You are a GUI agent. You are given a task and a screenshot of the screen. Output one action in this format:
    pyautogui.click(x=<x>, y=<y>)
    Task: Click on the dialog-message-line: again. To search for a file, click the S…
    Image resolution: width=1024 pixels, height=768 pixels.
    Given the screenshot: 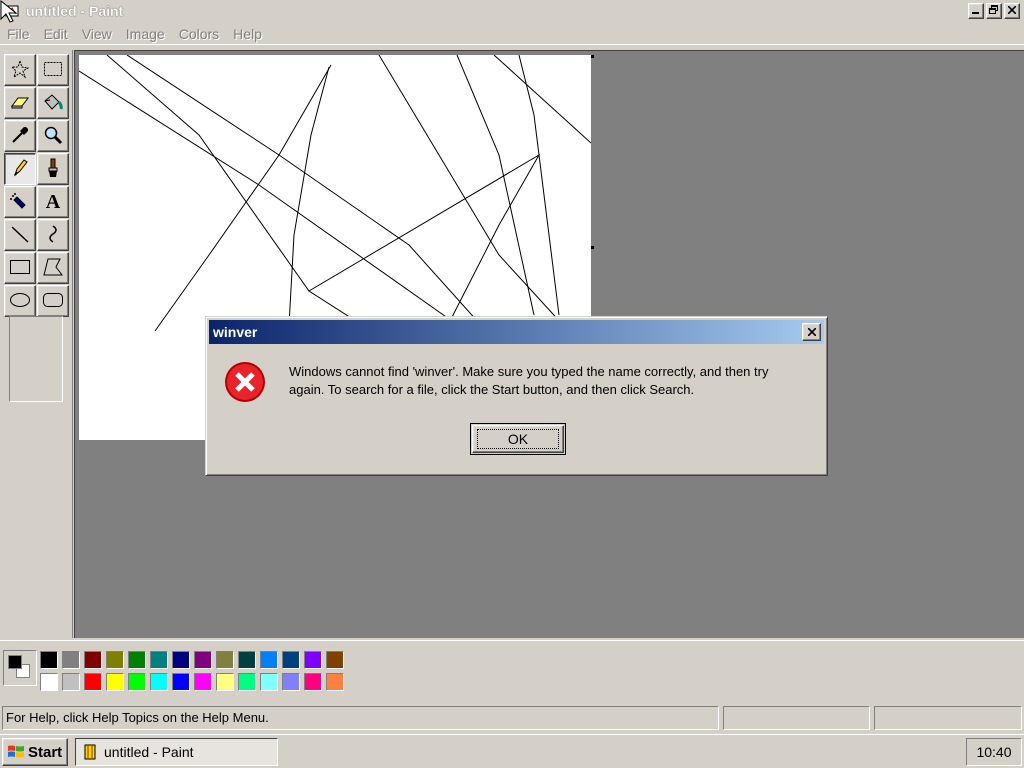 What is the action you would take?
    pyautogui.click(x=492, y=389)
    